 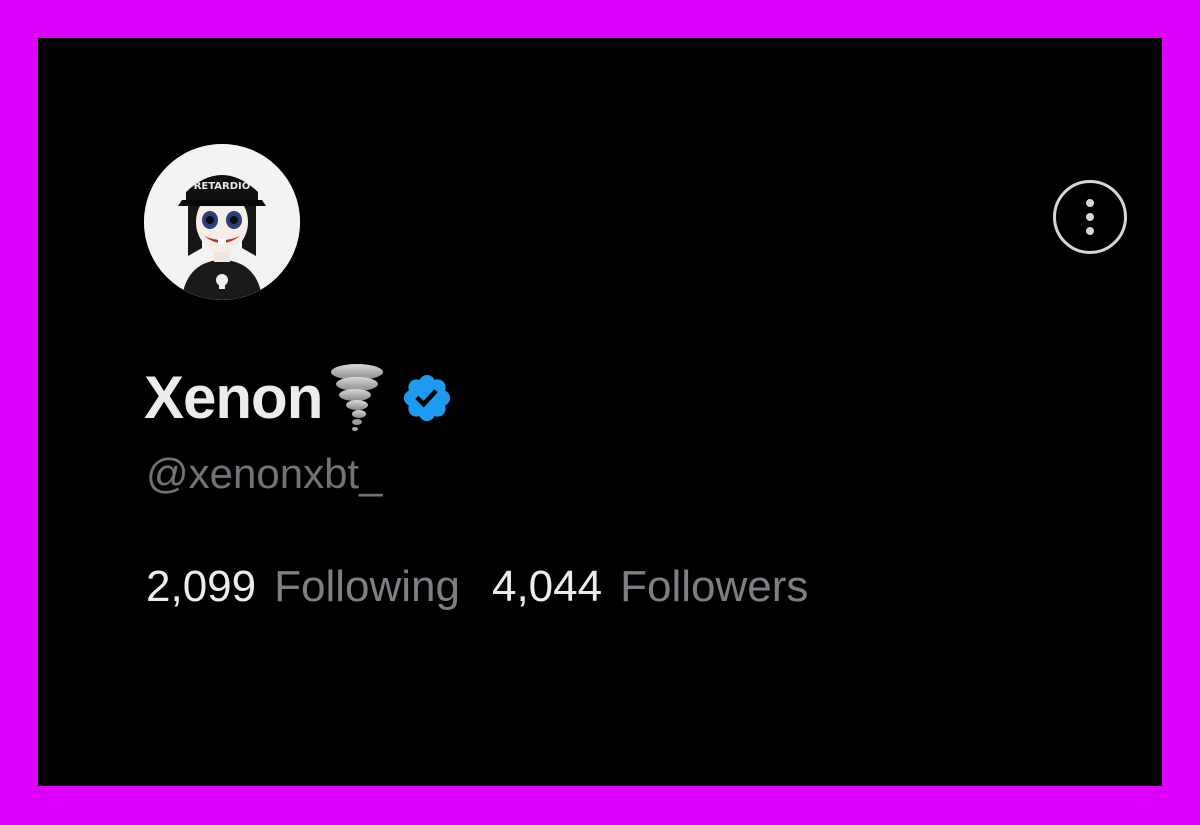 I want to click on avatar: RETARDIO, so click(x=222, y=222).